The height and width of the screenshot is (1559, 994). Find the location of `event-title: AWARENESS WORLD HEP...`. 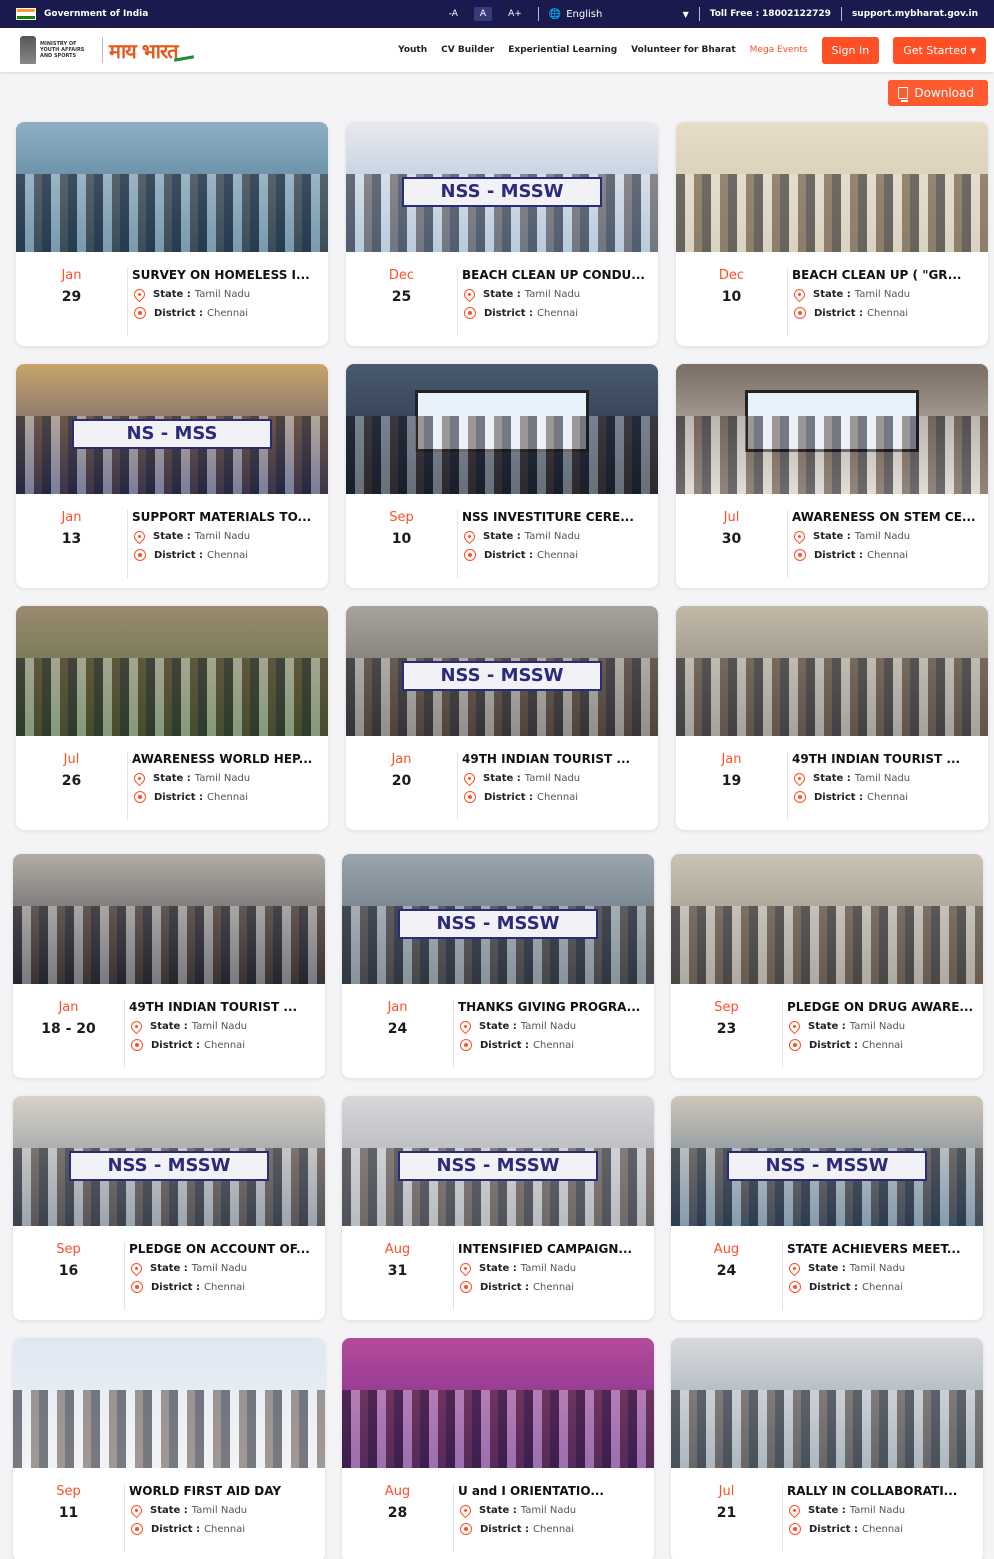

event-title: AWARENESS WORLD HEP... is located at coordinates (222, 759).